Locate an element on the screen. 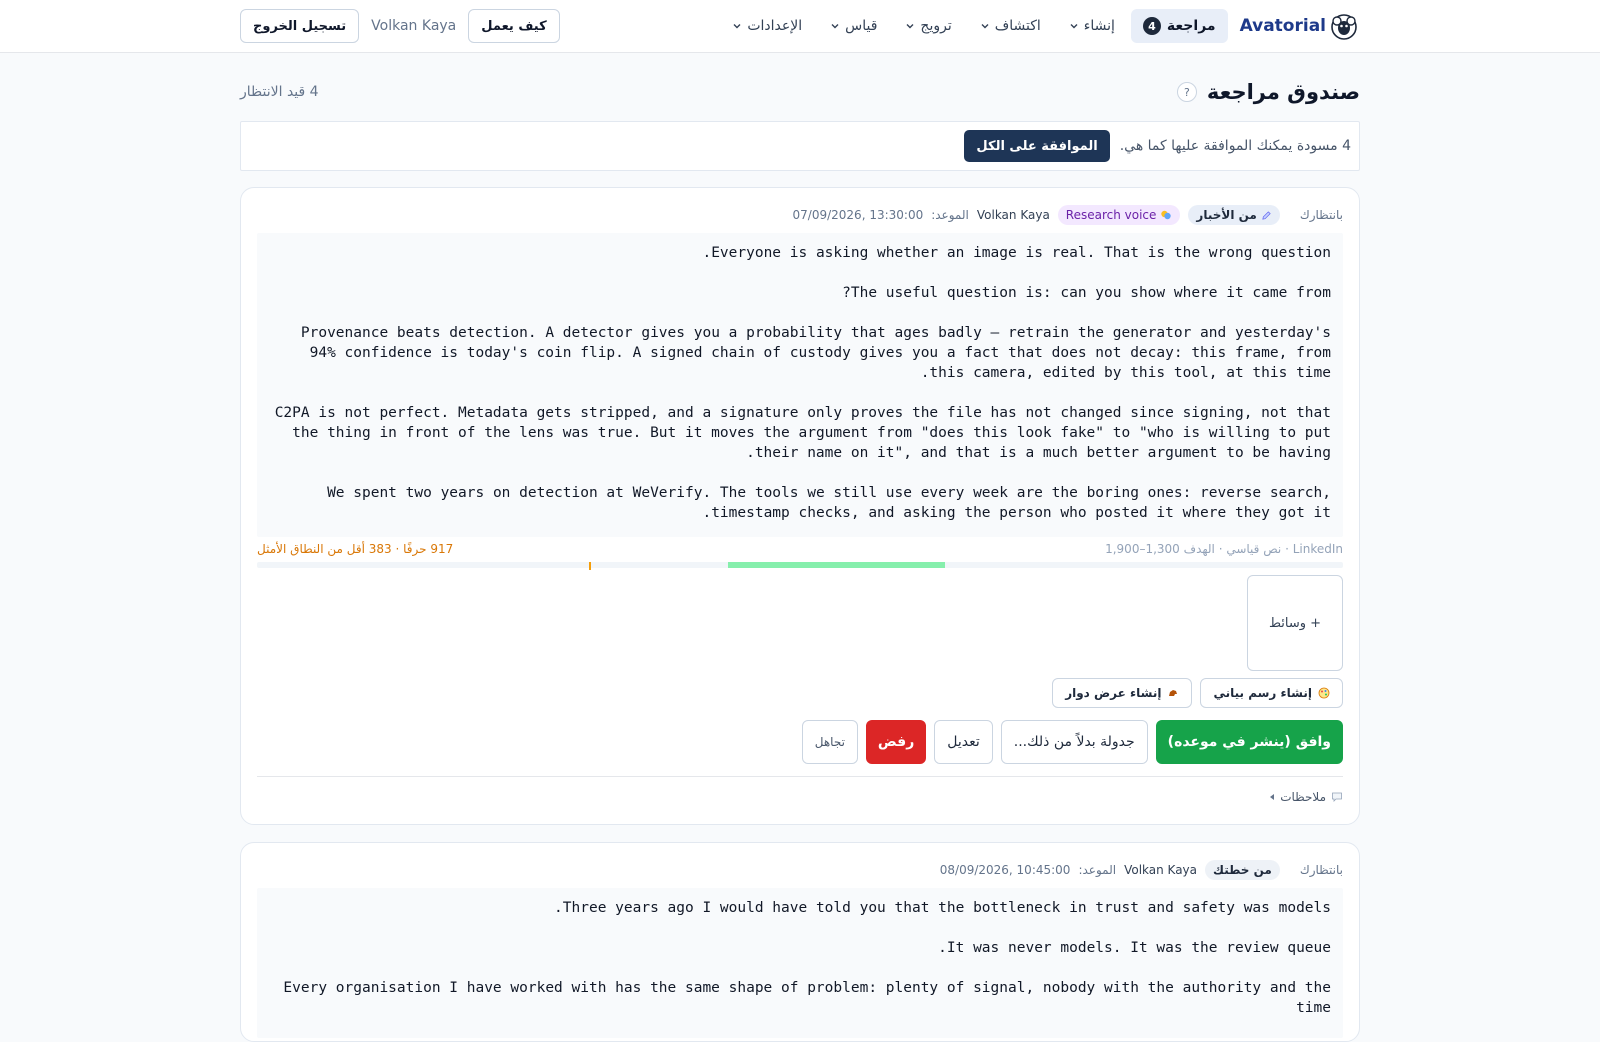 The height and width of the screenshot is (1042, 1600). carousel-horse-icon is located at coordinates (1173, 693).